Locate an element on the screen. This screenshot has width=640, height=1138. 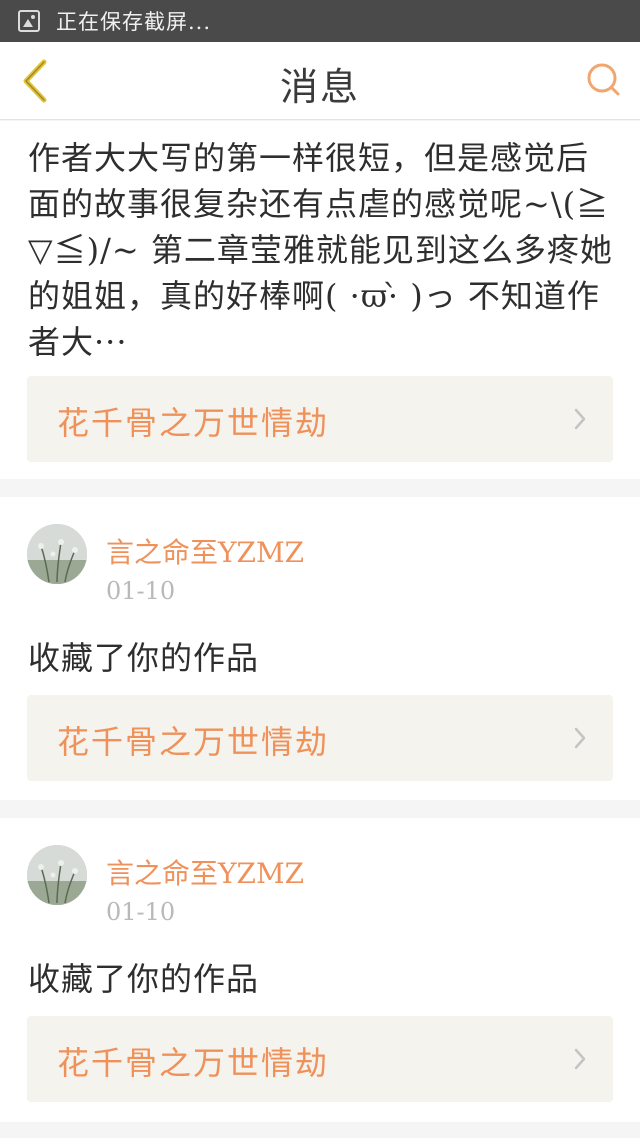
page-title: 消息 is located at coordinates (319, 87).